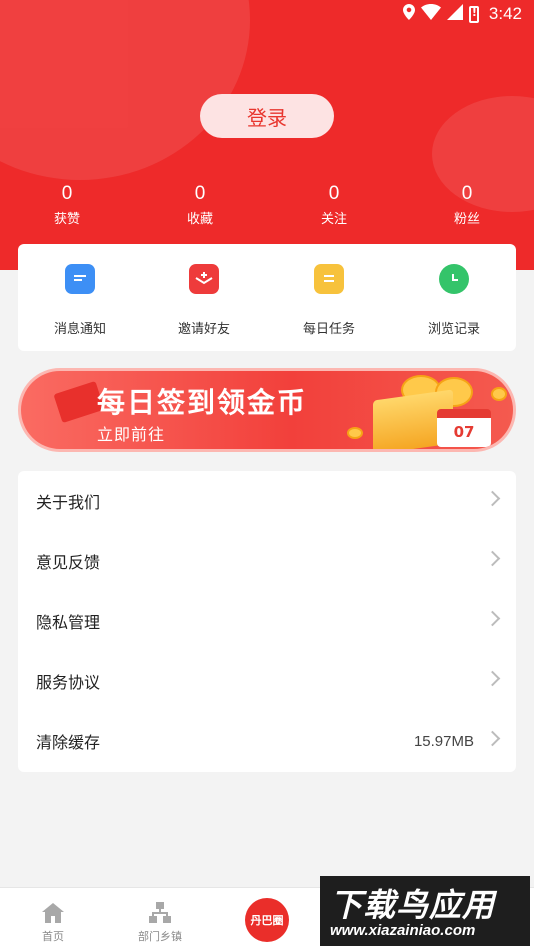  What do you see at coordinates (505, 13) in the screenshot?
I see `status-time: 3:42` at bounding box center [505, 13].